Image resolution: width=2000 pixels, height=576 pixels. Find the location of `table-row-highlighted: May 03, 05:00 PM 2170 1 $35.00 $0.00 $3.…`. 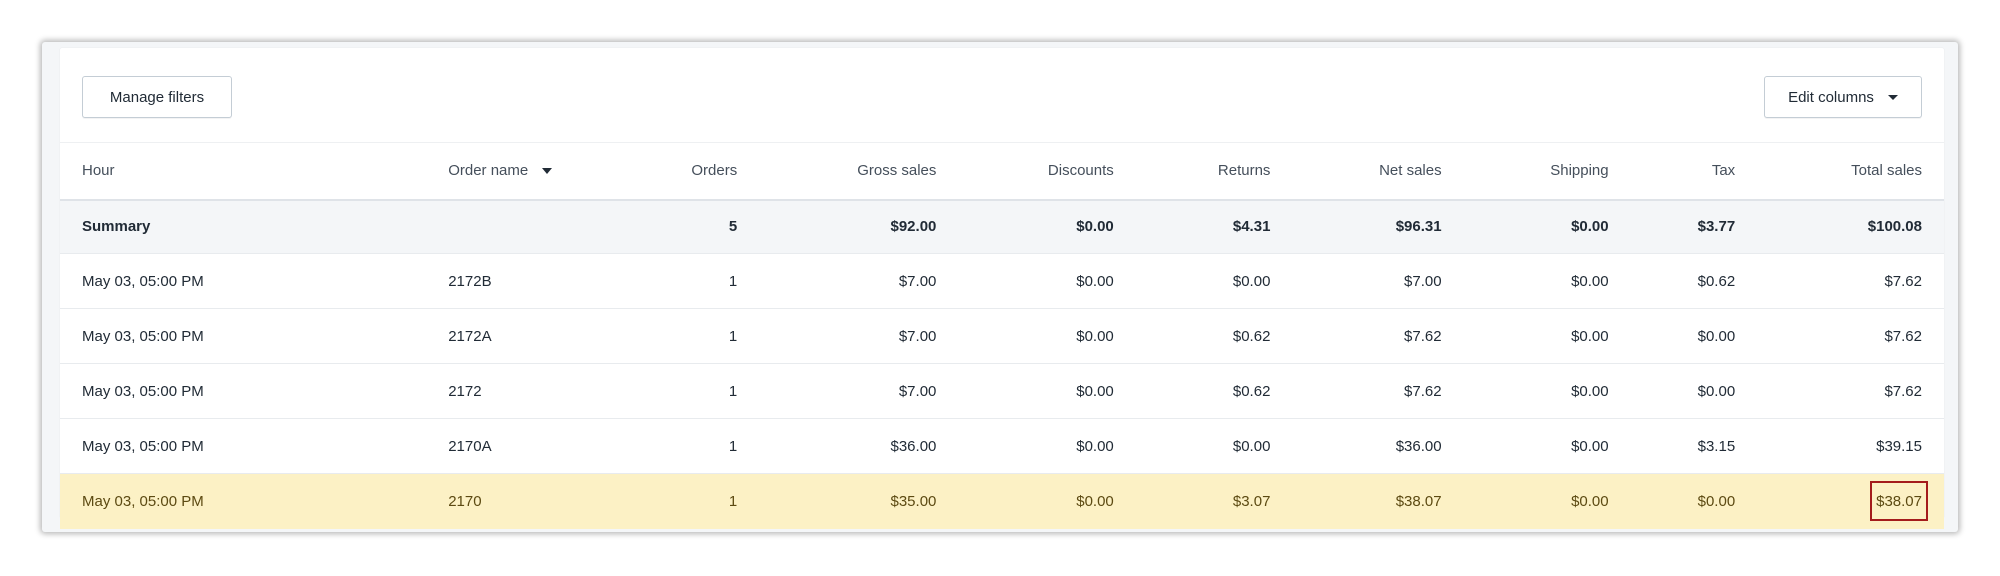

table-row-highlighted: May 03, 05:00 PM 2170 1 $35.00 $0.00 $3.… is located at coordinates (1002, 501).